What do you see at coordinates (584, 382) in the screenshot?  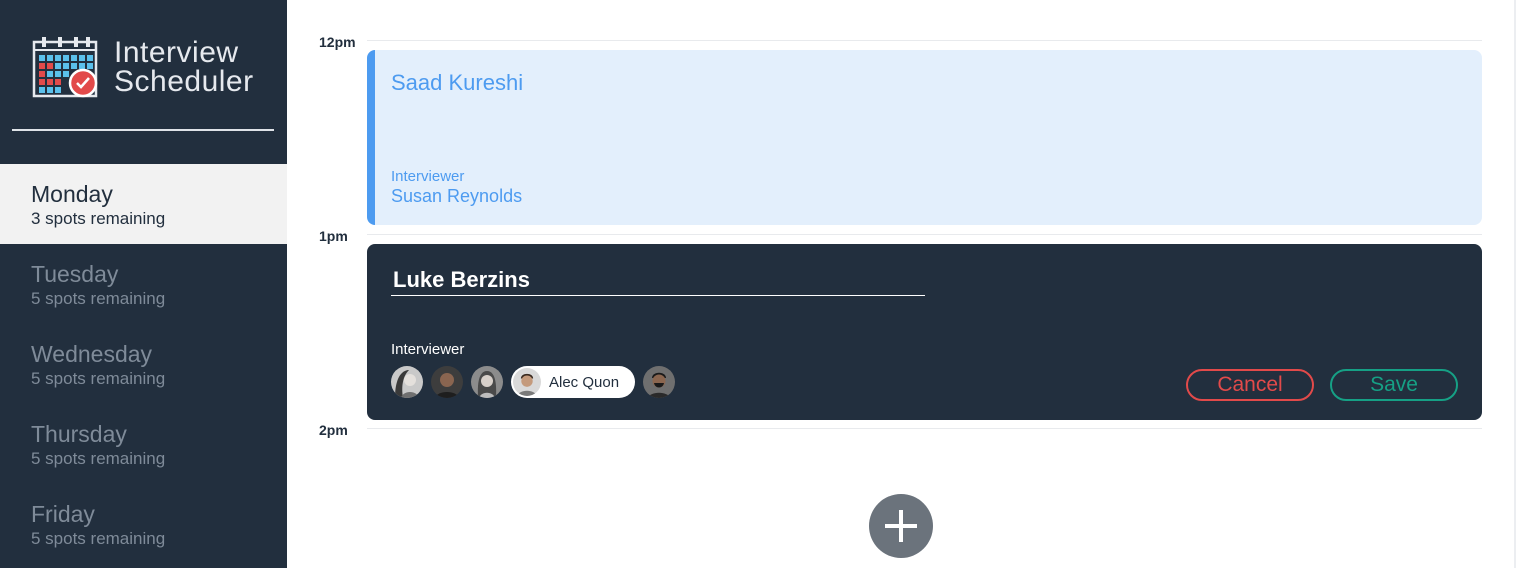 I see `selected-interviewer-name: Alec Quon` at bounding box center [584, 382].